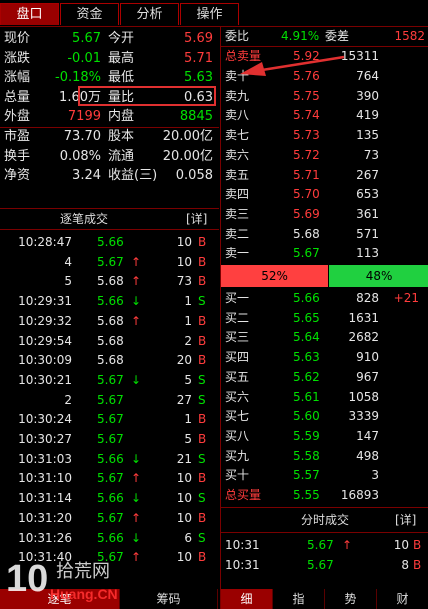 The image size is (428, 609). What do you see at coordinates (402, 599) in the screenshot?
I see `right-bottom-tab-3: 财` at bounding box center [402, 599].